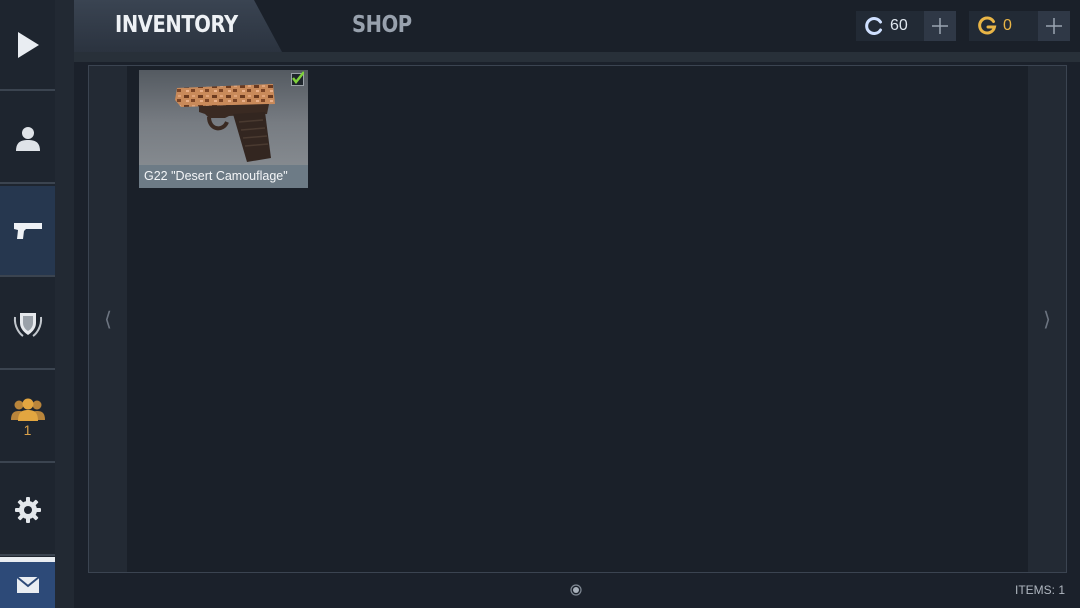 The image size is (1080, 608). What do you see at coordinates (1039, 590) in the screenshot?
I see `items-count: ITEMS: 1` at bounding box center [1039, 590].